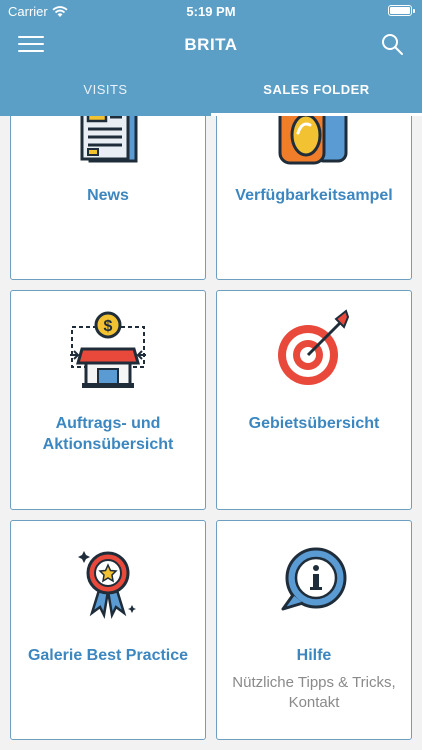  I want to click on search-button, so click(392, 44).